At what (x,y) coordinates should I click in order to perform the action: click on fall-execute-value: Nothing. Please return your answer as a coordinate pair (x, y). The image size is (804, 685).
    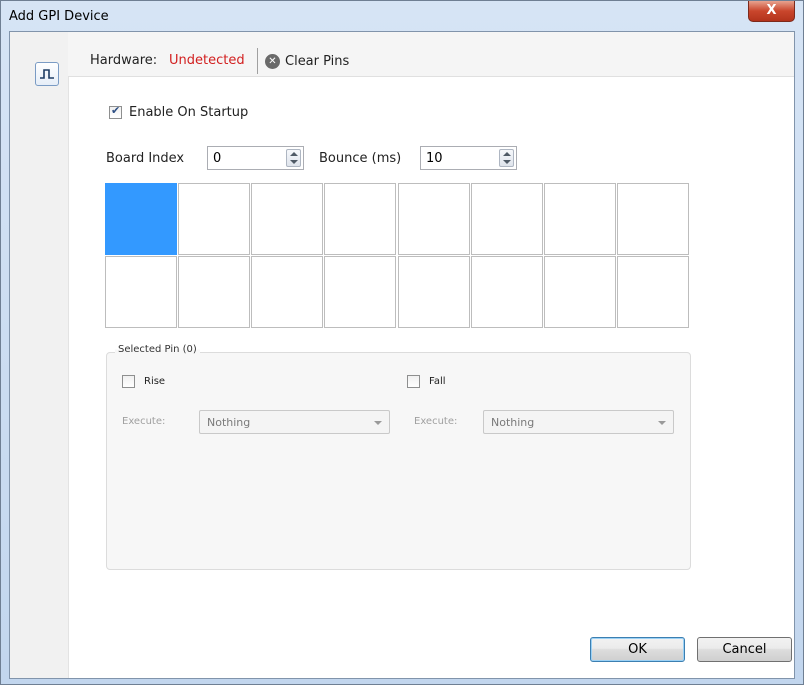
    Looking at the image, I should click on (513, 422).